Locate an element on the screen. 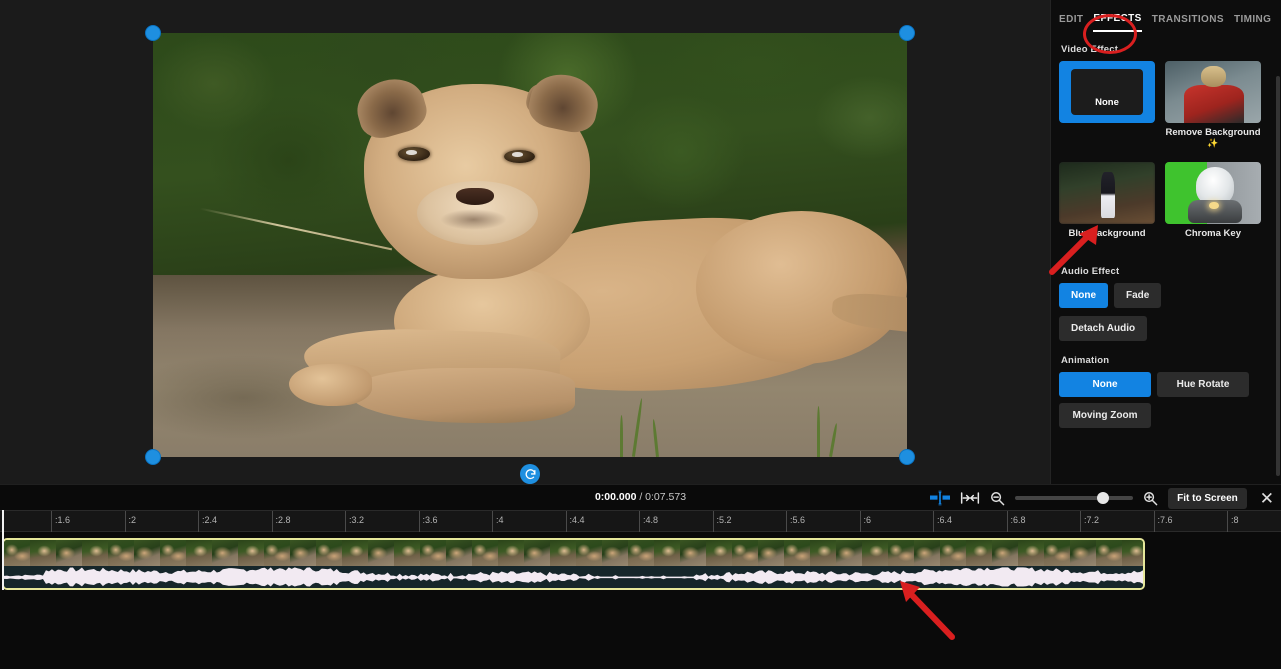 This screenshot has height=669, width=1281. panel-tabbar: EDIT EFFECTS TRANSITIONS TIMING is located at coordinates (1166, 17).